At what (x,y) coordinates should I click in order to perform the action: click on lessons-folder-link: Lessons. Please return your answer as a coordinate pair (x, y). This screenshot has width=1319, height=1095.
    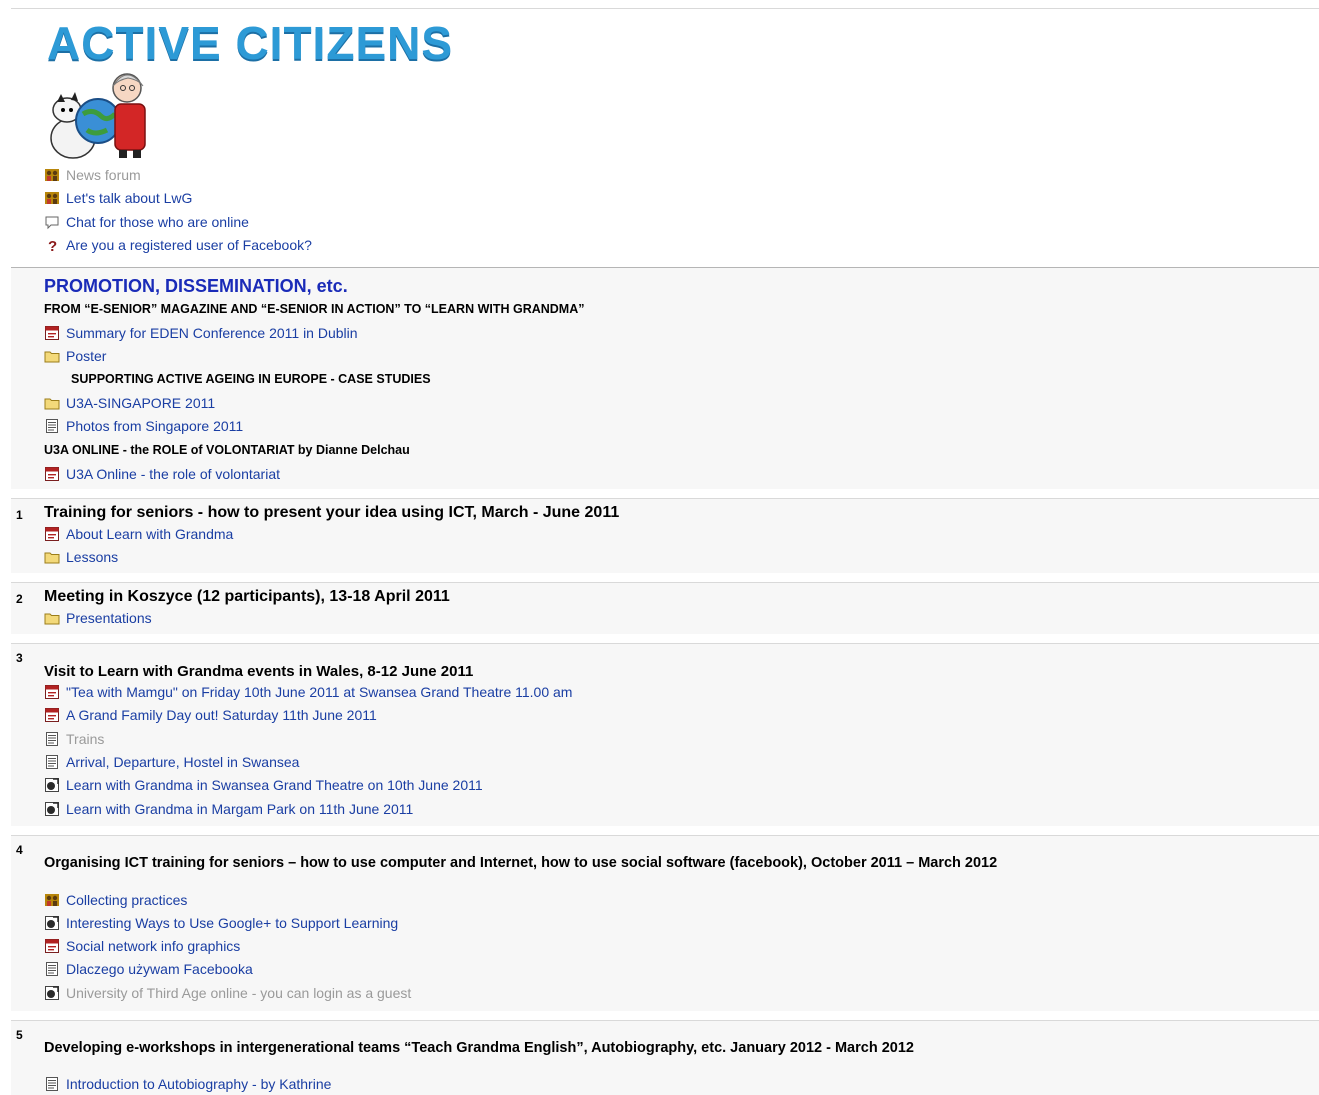
    Looking at the image, I should click on (81, 557).